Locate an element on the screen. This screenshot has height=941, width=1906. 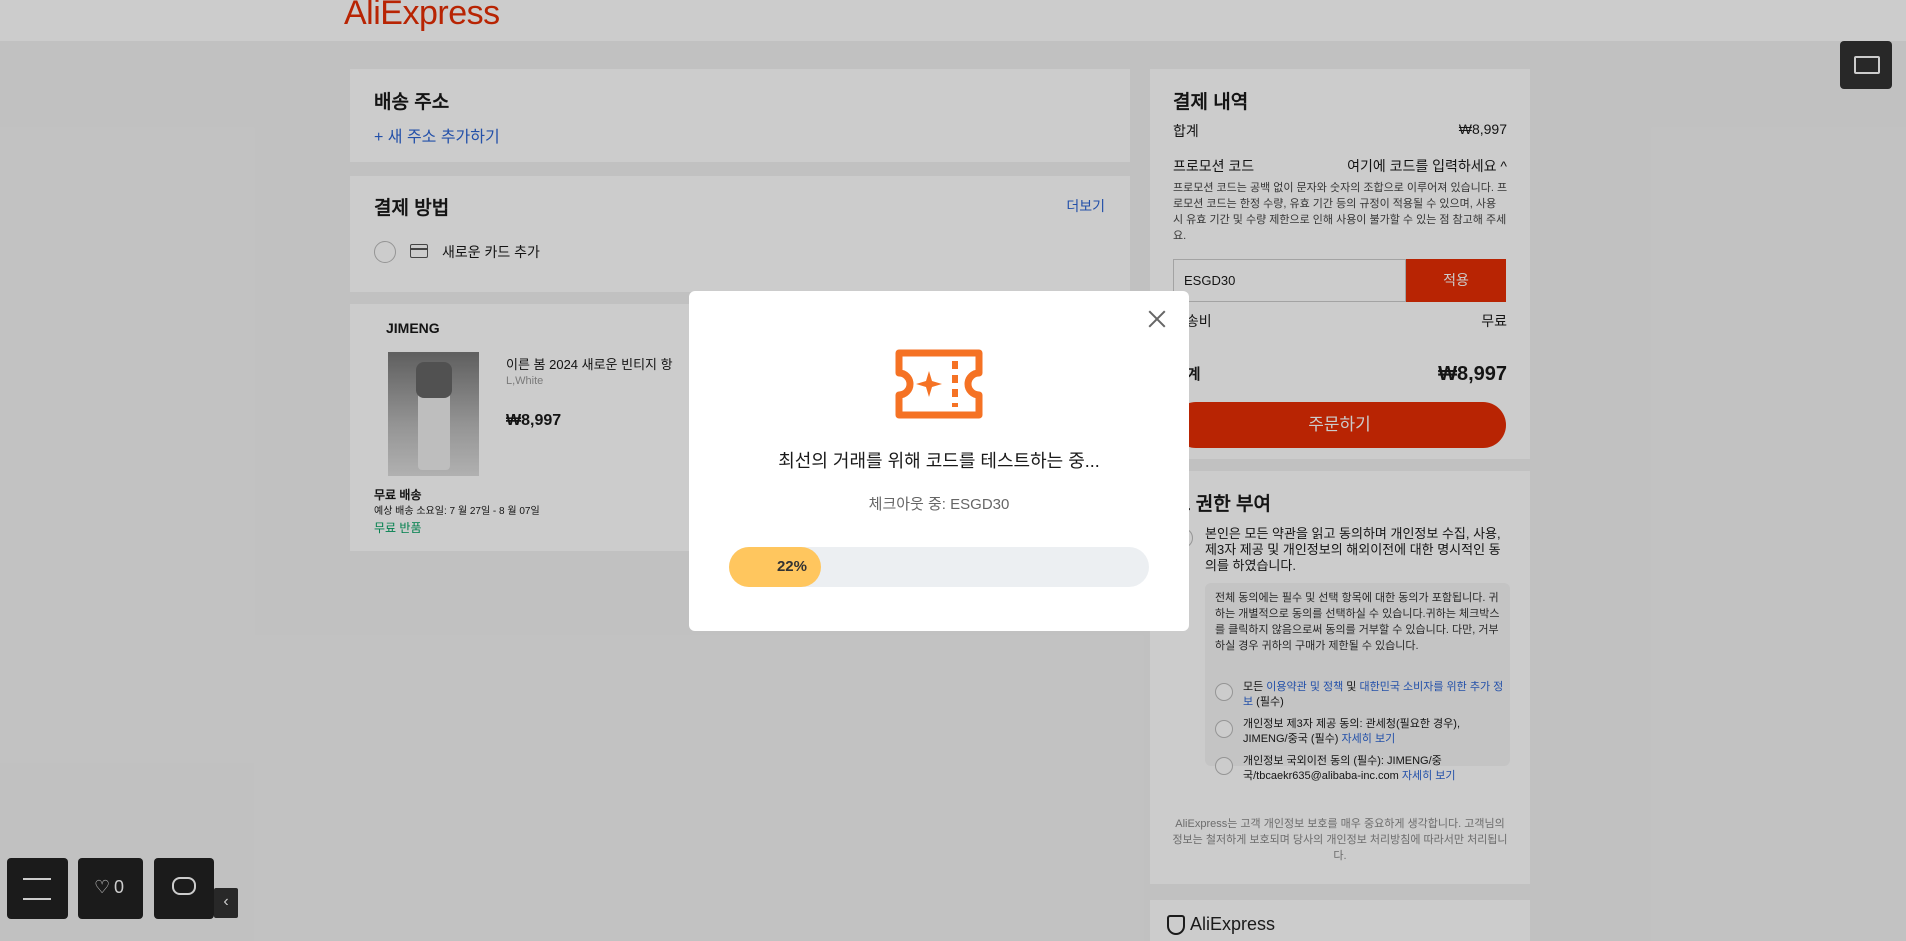
close-icon is located at coordinates (1157, 319).